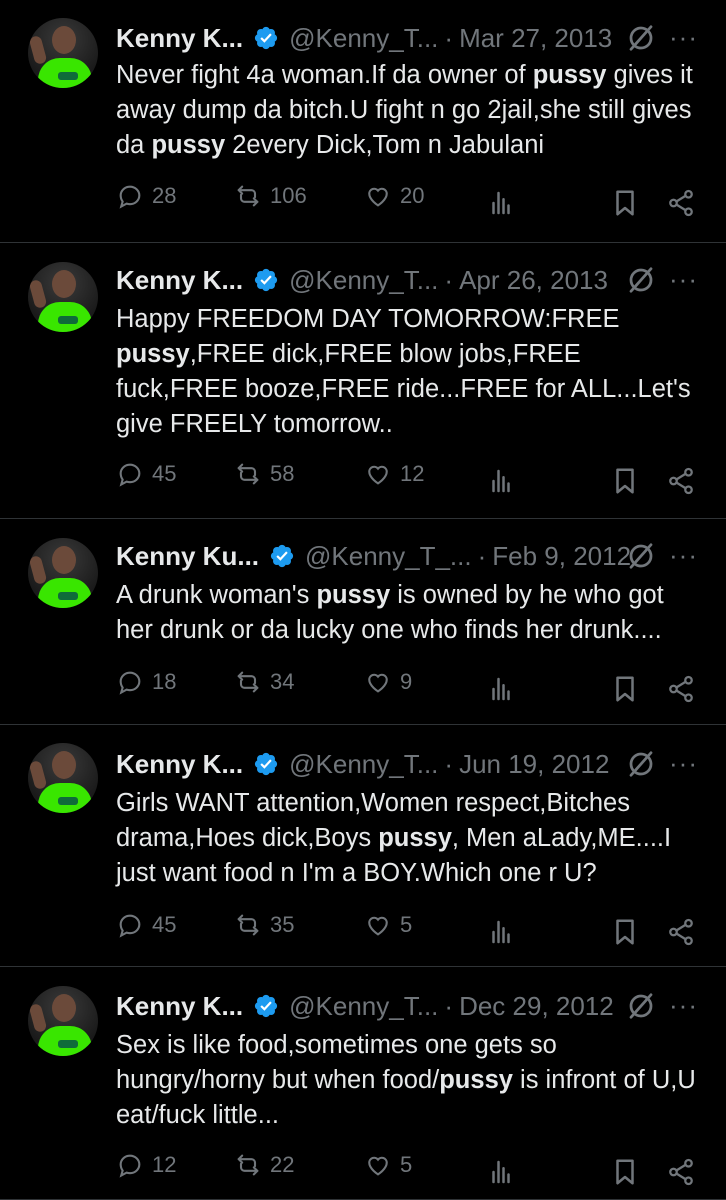 The image size is (726, 1200). What do you see at coordinates (288, 195) in the screenshot?
I see `repost-count: 106` at bounding box center [288, 195].